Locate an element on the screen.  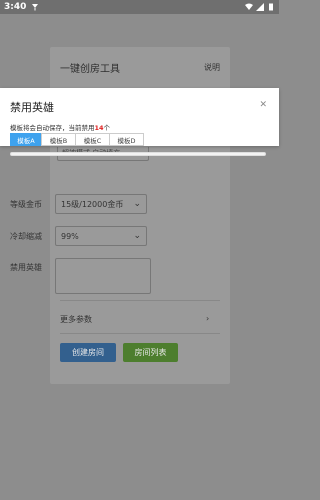
modal-title: 禁用英雄 is located at coordinates (32, 107).